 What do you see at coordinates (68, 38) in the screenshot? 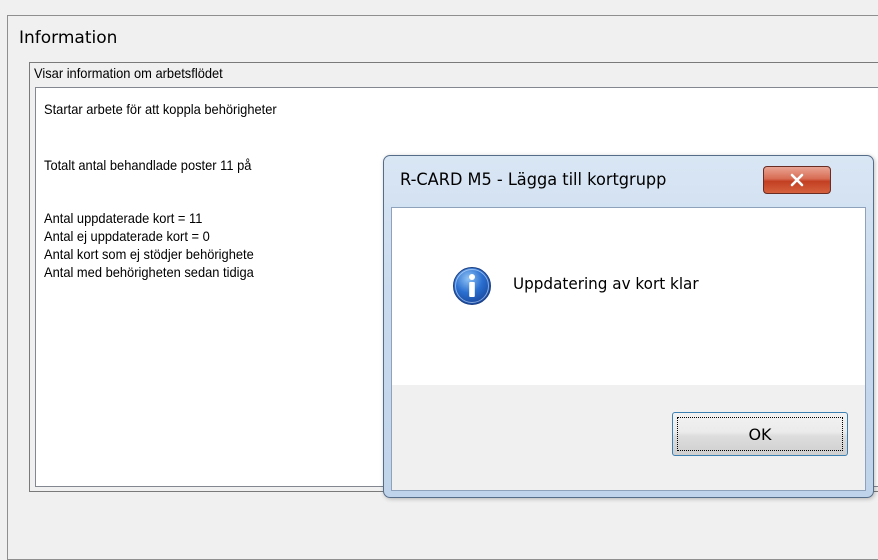
I see `section-title: Information` at bounding box center [68, 38].